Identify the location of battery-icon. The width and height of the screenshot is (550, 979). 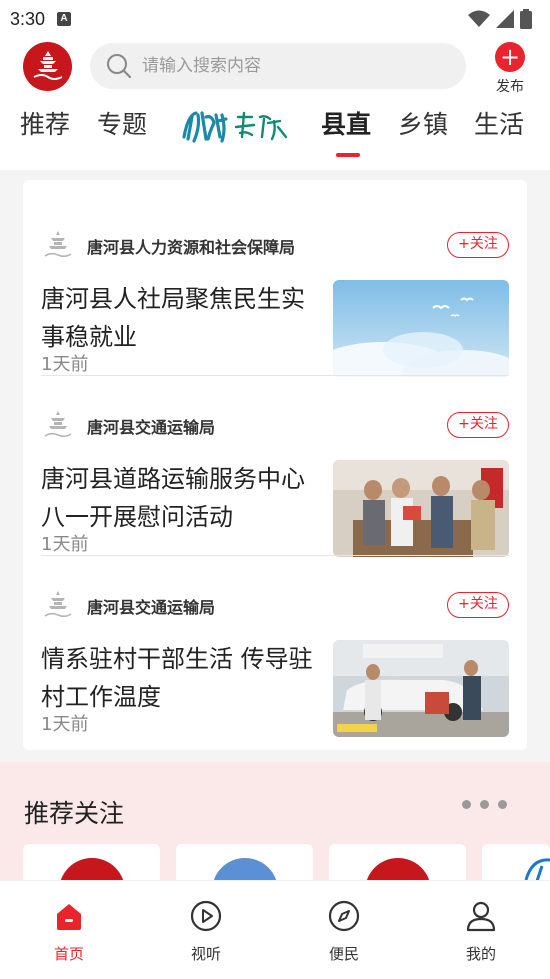
(526, 19).